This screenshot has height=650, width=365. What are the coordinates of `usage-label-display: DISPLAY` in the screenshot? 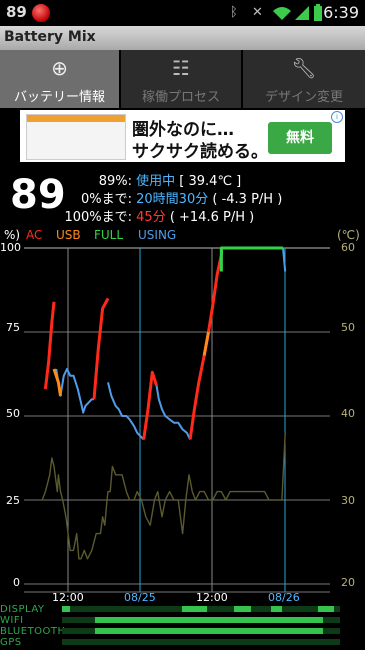 It's located at (22, 609).